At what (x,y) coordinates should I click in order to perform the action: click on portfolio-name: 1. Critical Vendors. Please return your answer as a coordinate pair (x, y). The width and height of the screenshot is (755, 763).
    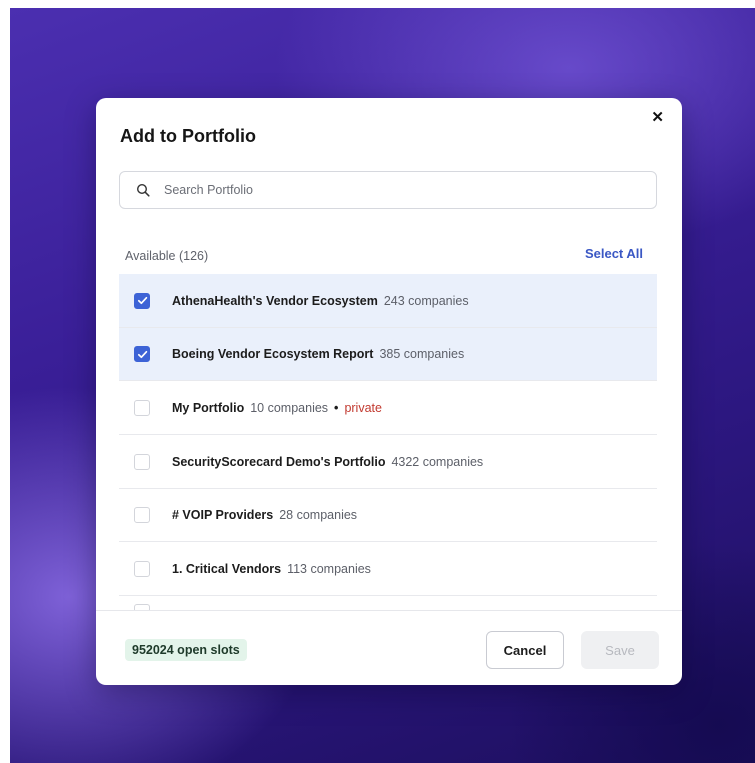
    Looking at the image, I should click on (227, 568).